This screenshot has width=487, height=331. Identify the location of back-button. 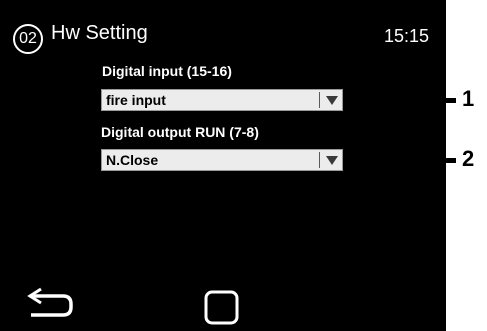
(50, 304).